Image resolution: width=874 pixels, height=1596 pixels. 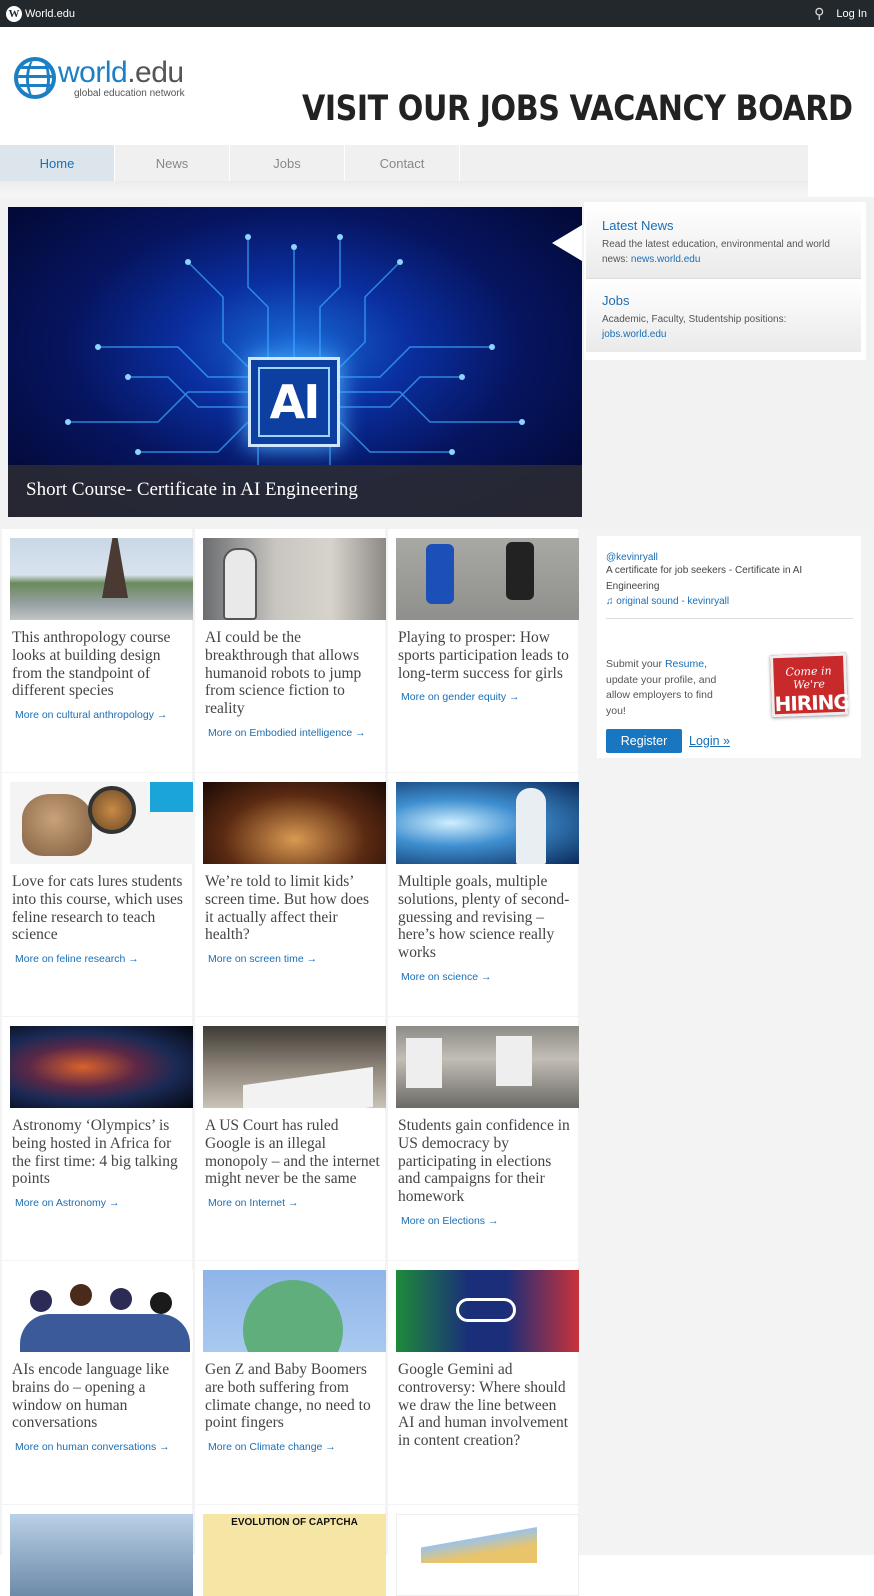 What do you see at coordinates (729, 618) in the screenshot?
I see `widget-divider` at bounding box center [729, 618].